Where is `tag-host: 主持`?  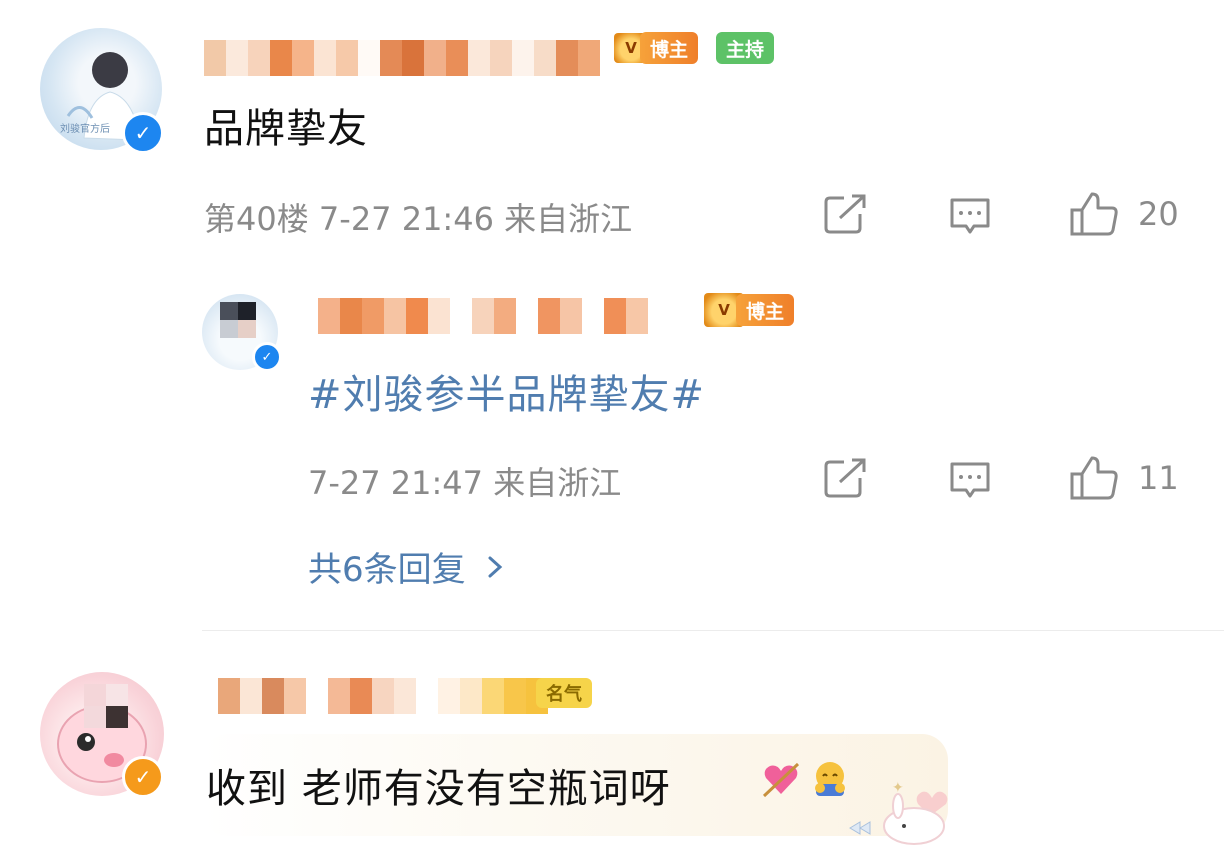
tag-host: 主持 is located at coordinates (745, 48).